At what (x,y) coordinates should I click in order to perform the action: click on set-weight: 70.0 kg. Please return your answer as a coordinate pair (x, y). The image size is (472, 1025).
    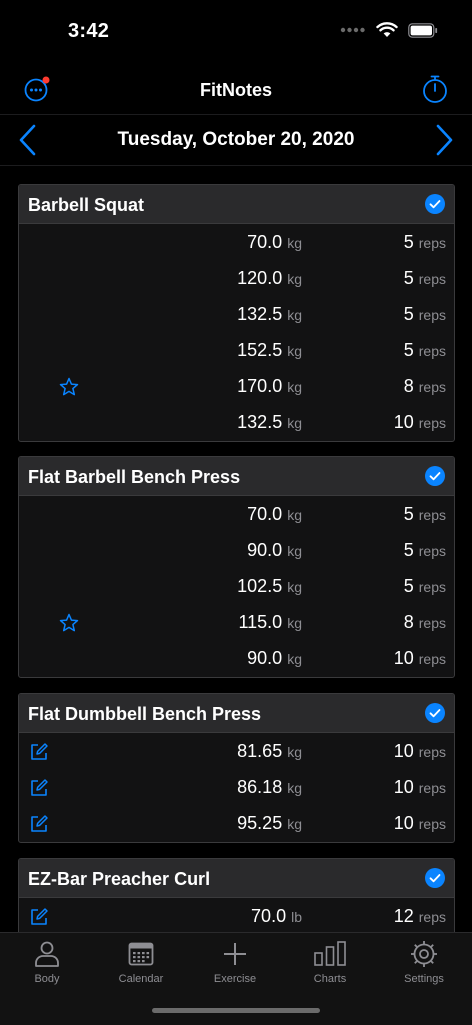
    Looking at the image, I should click on (274, 514).